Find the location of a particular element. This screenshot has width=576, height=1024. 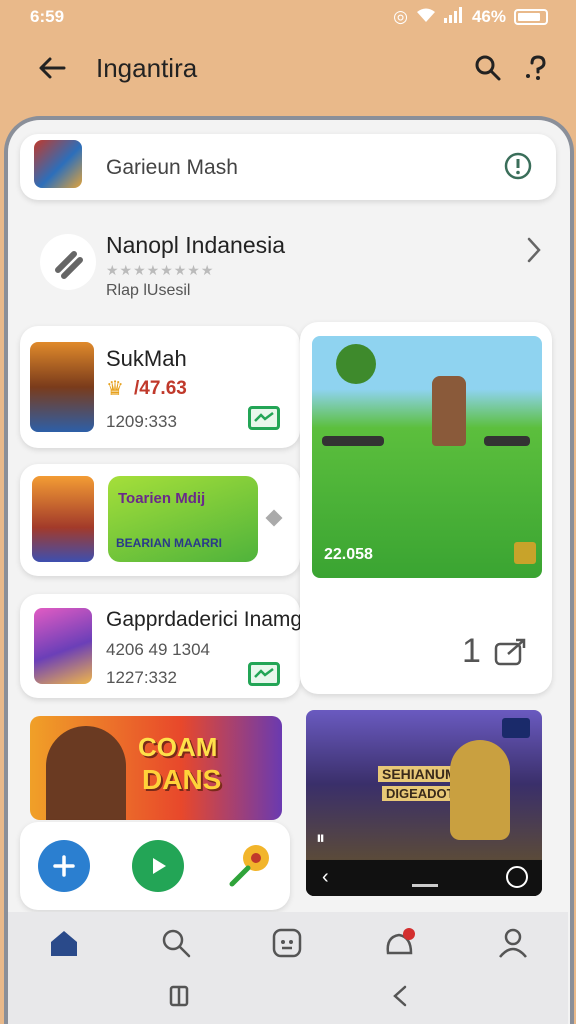

enemy-bar is located at coordinates (507, 441).